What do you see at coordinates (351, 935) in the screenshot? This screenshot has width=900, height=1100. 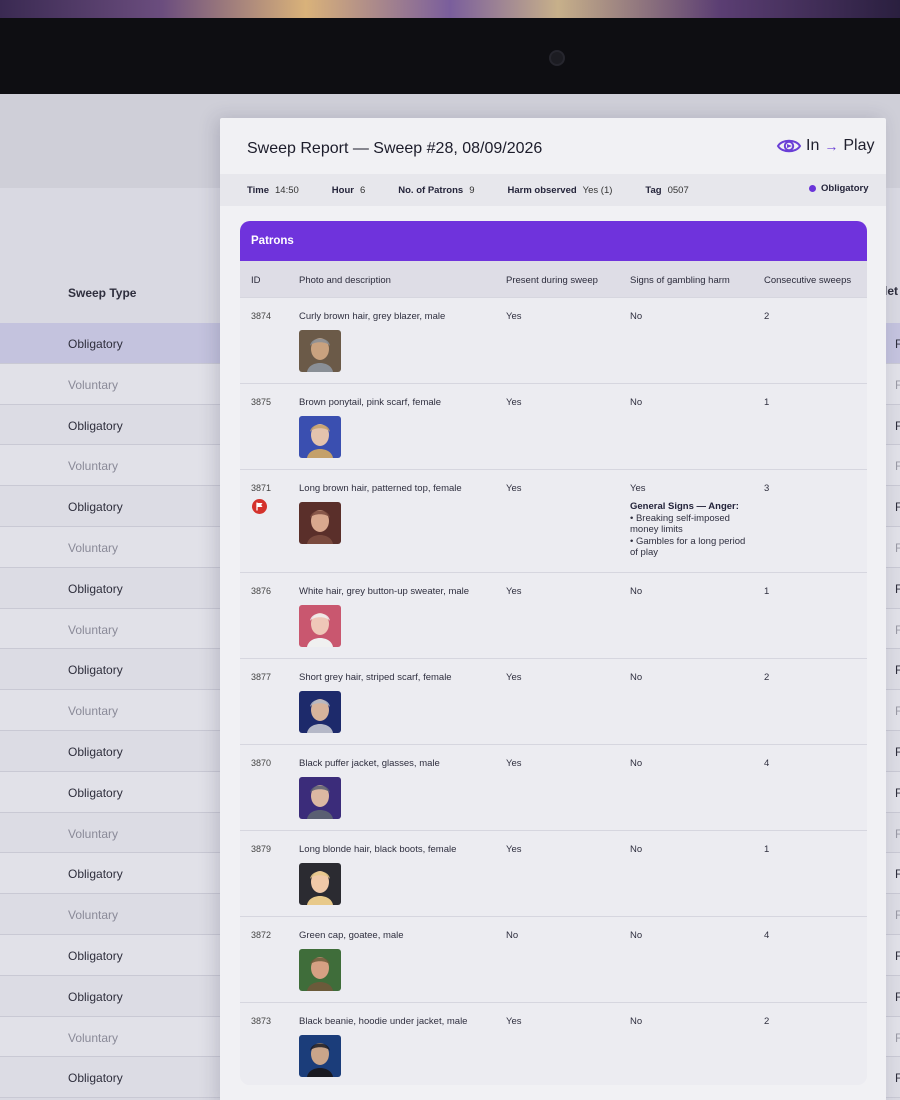 I see `patron-description: Green cap, goatee, male` at bounding box center [351, 935].